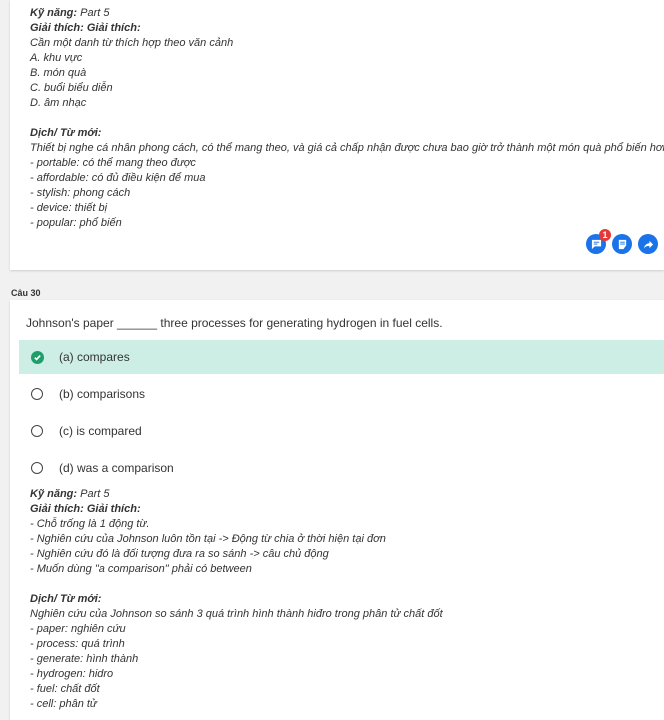 The width and height of the screenshot is (664, 720). I want to click on answer-option-a: (a) compares, so click(341, 357).